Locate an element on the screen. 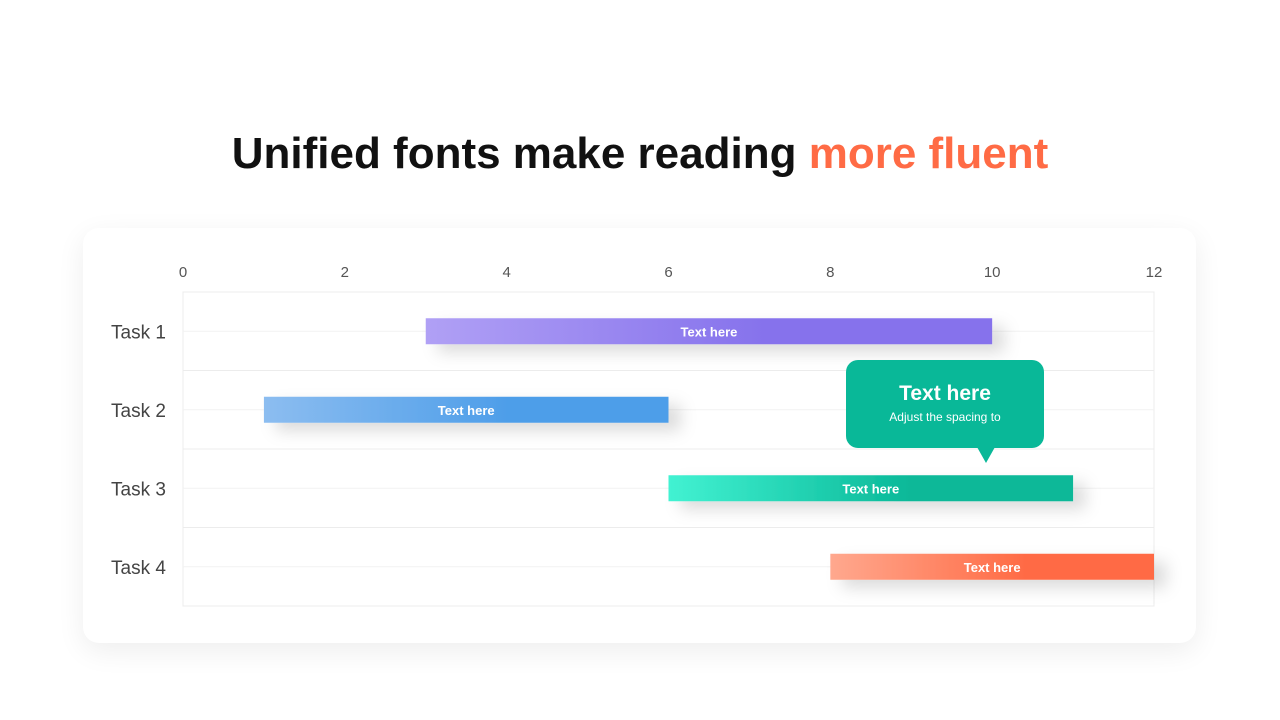 Image resolution: width=1280 pixels, height=720 pixels. task-label: Task 2 is located at coordinates (138, 411).